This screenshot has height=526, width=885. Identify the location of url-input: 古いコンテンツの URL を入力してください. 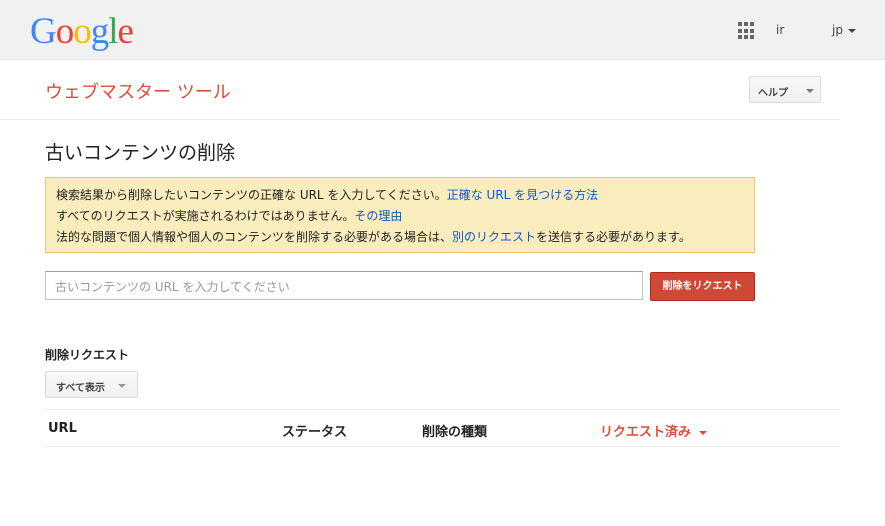
(344, 285).